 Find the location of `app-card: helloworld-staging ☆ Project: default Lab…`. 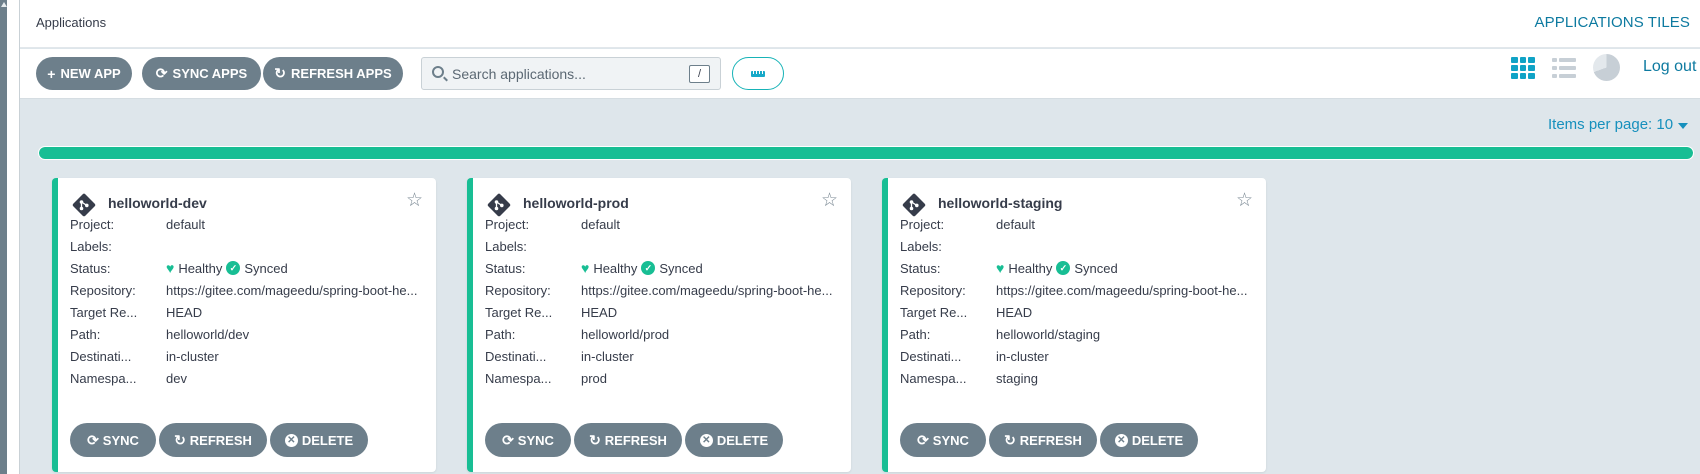

app-card: helloworld-staging ☆ Project: default Lab… is located at coordinates (1074, 325).